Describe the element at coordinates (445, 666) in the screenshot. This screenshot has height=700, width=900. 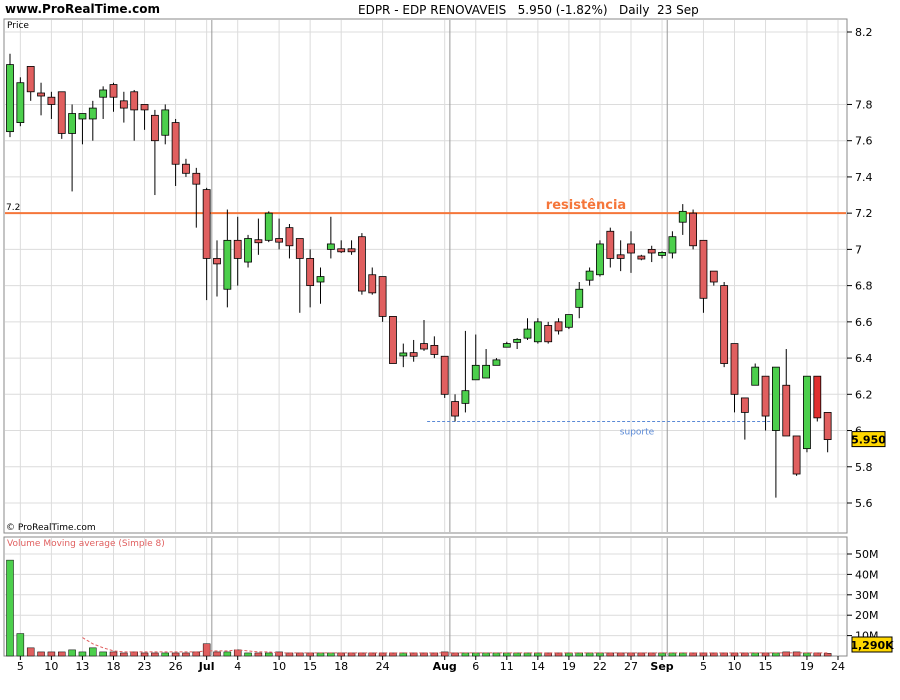
I see `x-tick-label: Aug` at that location.